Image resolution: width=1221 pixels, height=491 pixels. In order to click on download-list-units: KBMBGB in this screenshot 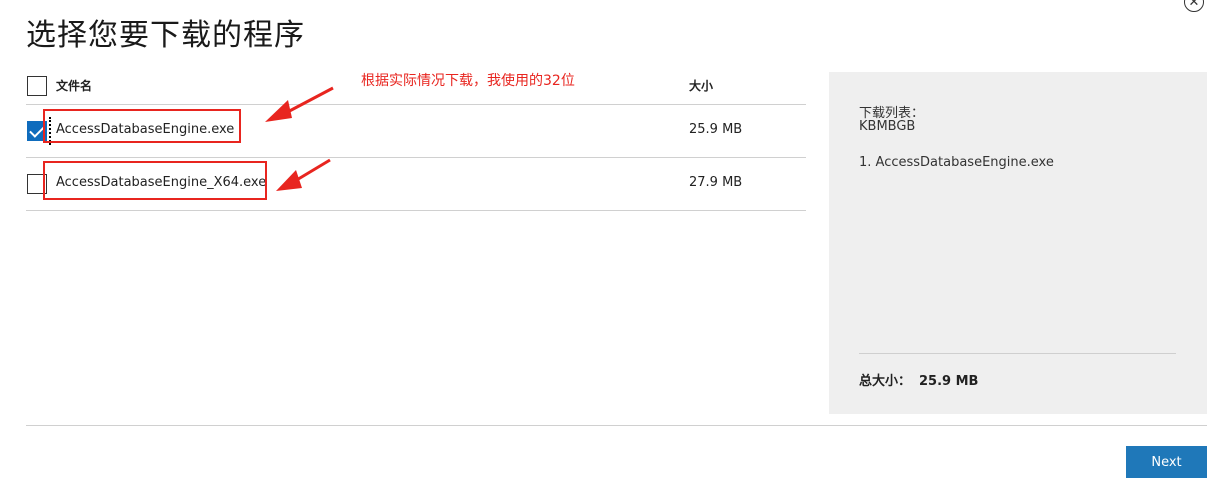, I will do `click(887, 126)`.